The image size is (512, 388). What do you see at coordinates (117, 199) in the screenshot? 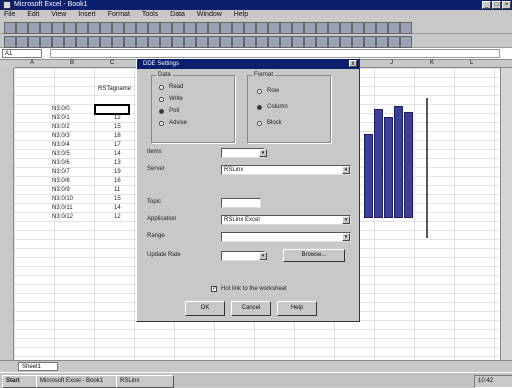
I see `value-cell: 15` at bounding box center [117, 199].